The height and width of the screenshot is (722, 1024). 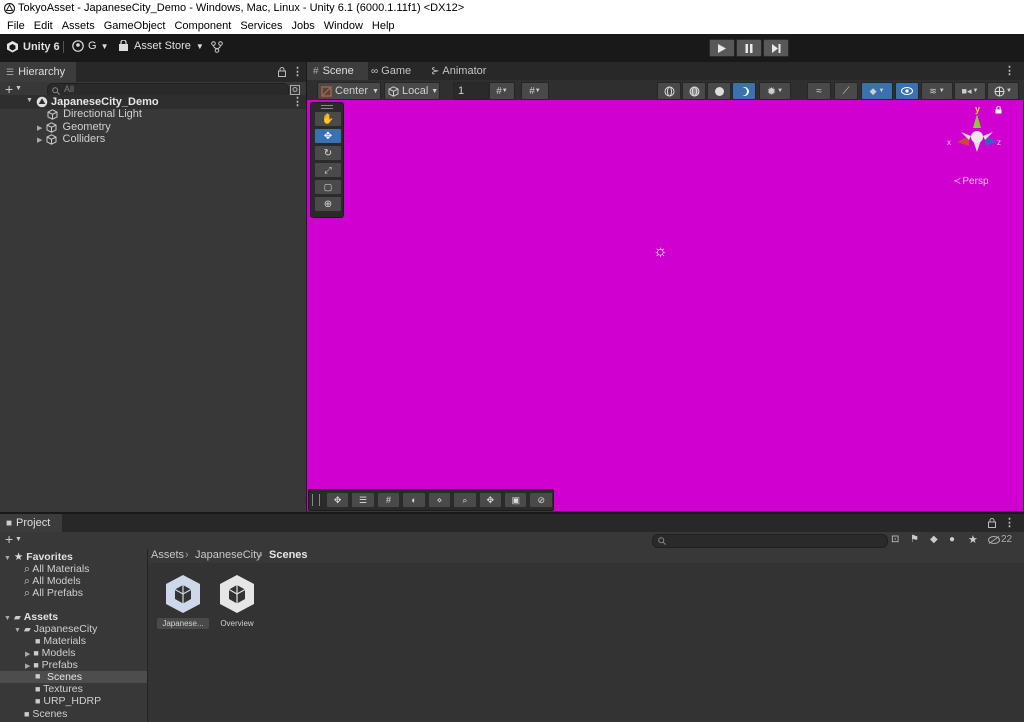 What do you see at coordinates (391, 71) in the screenshot?
I see `tab-game: ∞ Game` at bounding box center [391, 71].